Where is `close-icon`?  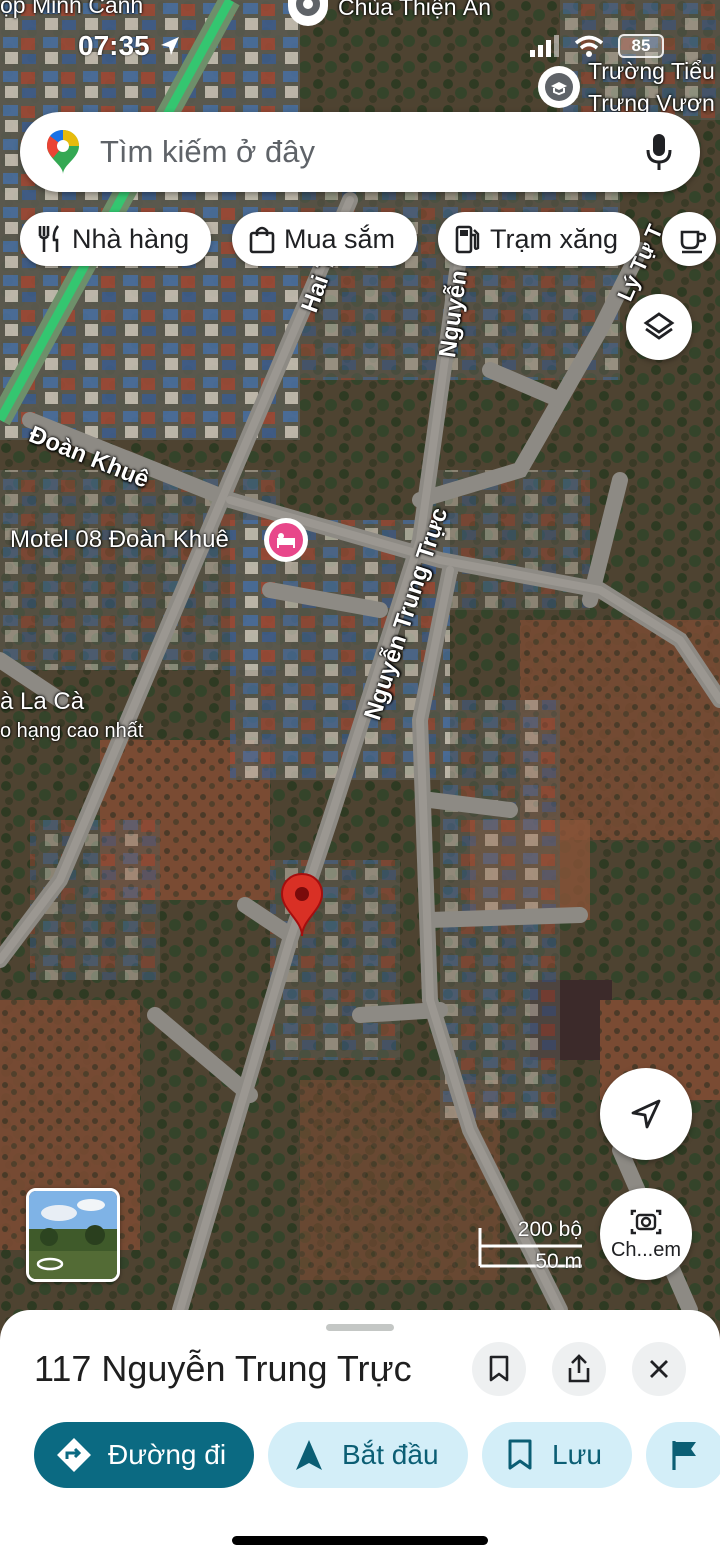 close-icon is located at coordinates (659, 1369).